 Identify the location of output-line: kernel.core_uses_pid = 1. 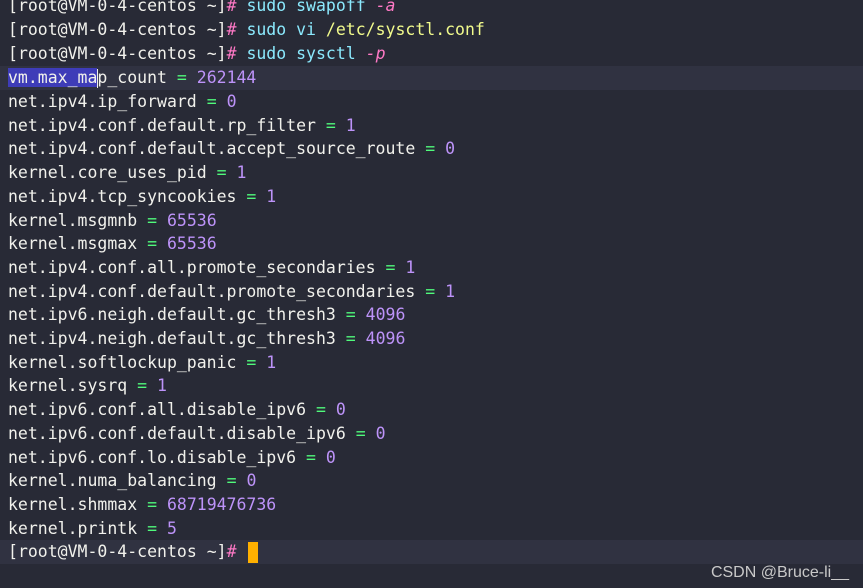
(127, 173).